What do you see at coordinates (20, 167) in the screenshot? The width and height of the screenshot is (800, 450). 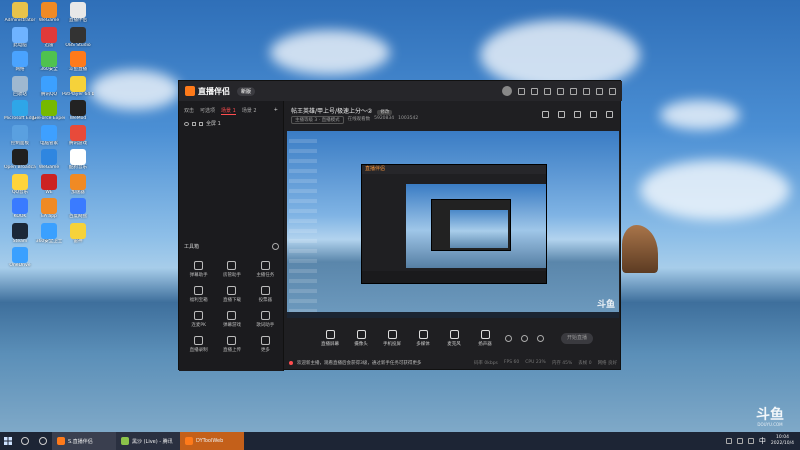 I see `desktop-icon-label: Open Broadcaster` at bounding box center [20, 167].